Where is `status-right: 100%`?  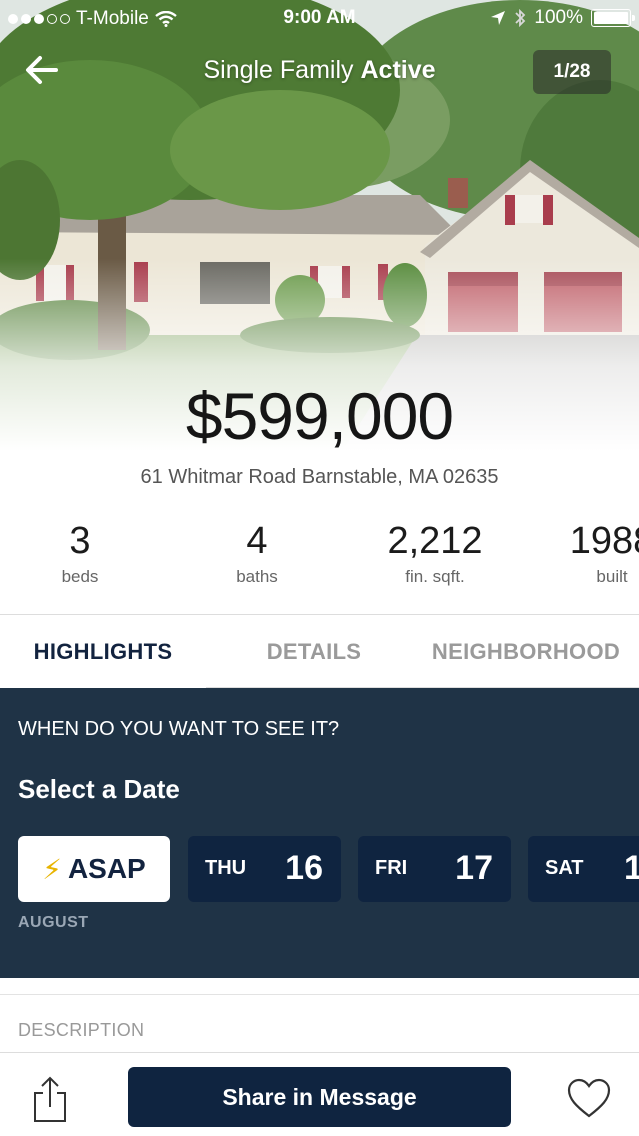
status-right: 100% is located at coordinates (562, 18).